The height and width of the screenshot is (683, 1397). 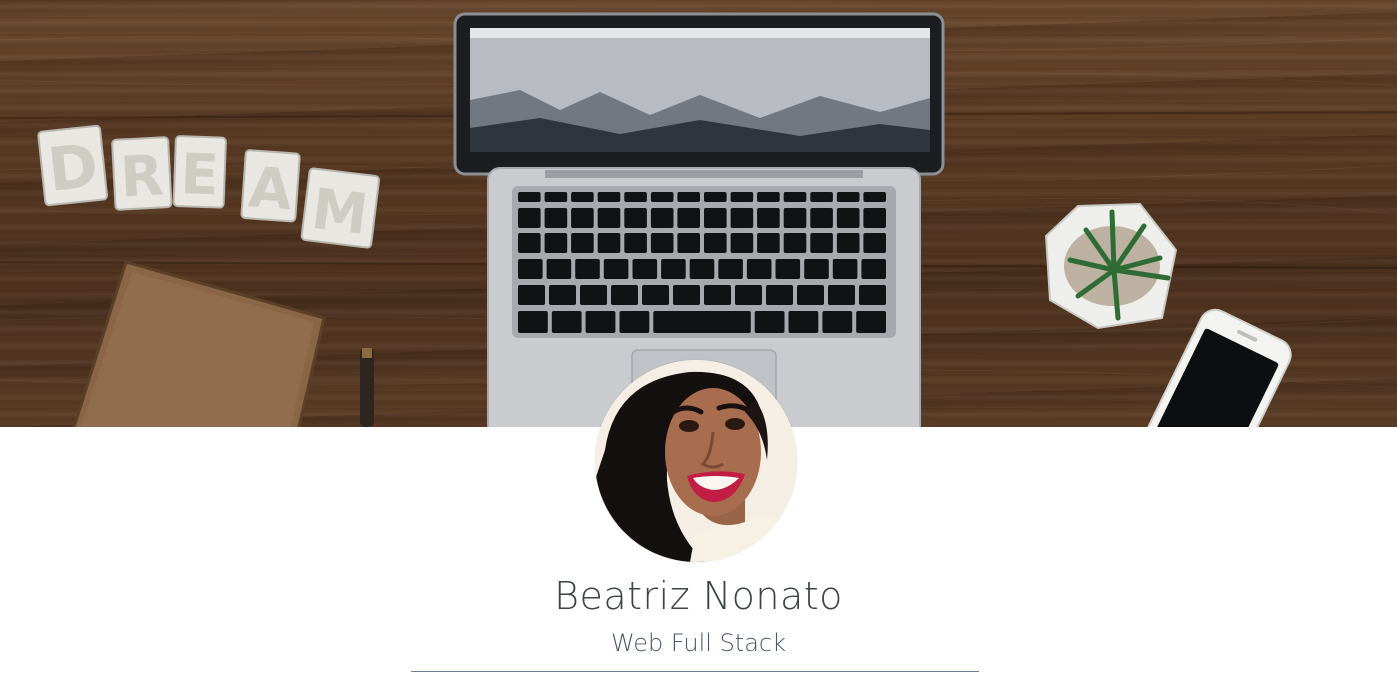 I want to click on plant, so click(x=1111, y=266).